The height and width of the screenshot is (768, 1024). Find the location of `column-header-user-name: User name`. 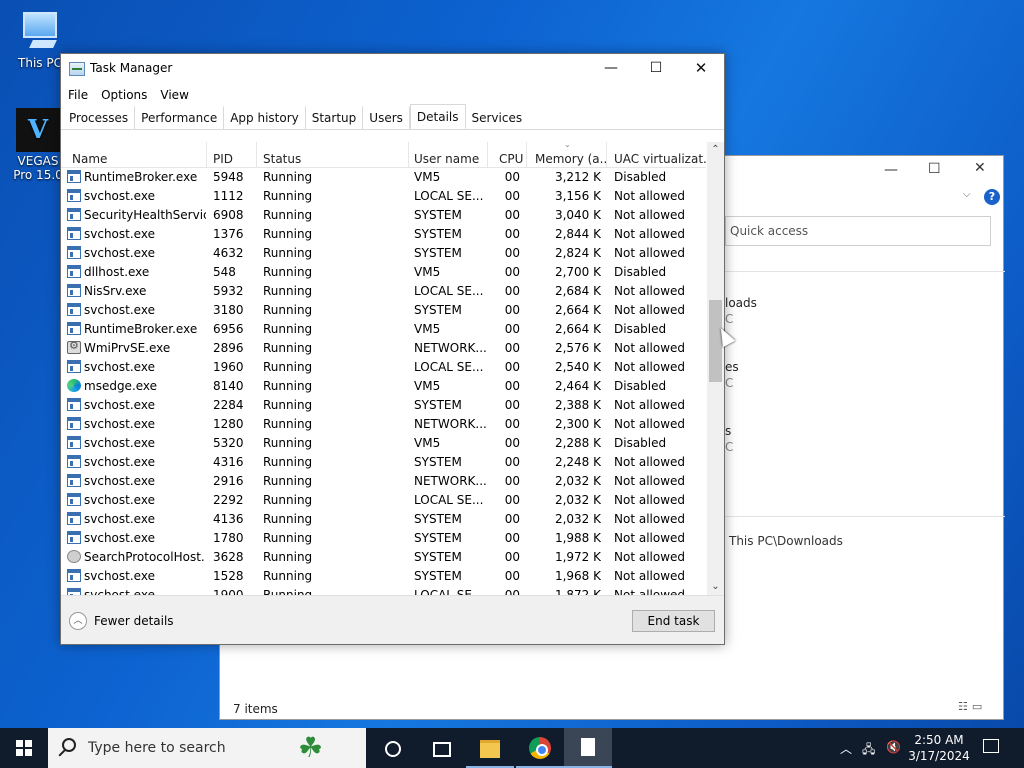

column-header-user-name: User name is located at coordinates (448, 155).